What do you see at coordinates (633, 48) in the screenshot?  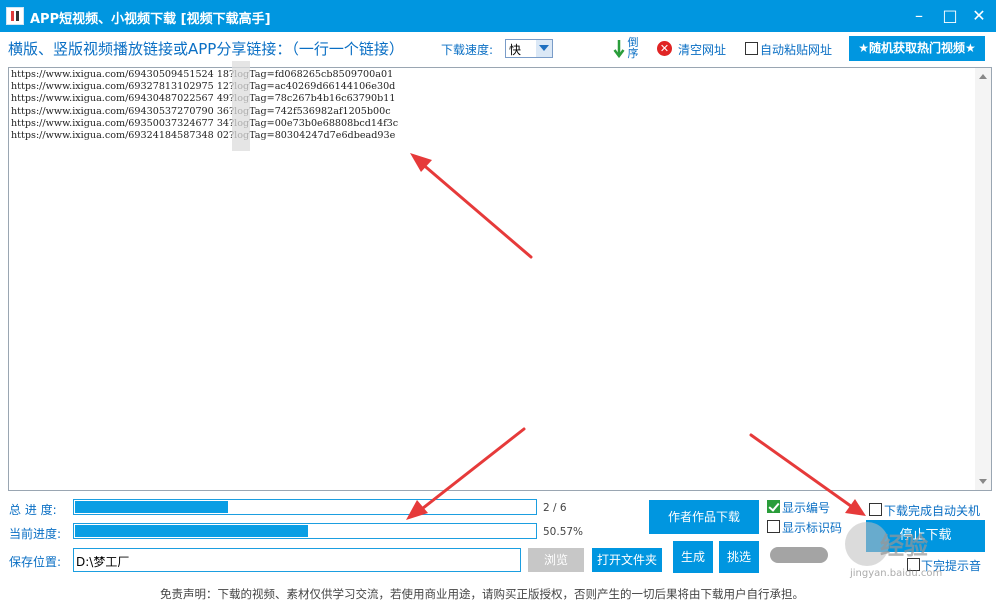 I see `reverse-order-button: 倒序` at bounding box center [633, 48].